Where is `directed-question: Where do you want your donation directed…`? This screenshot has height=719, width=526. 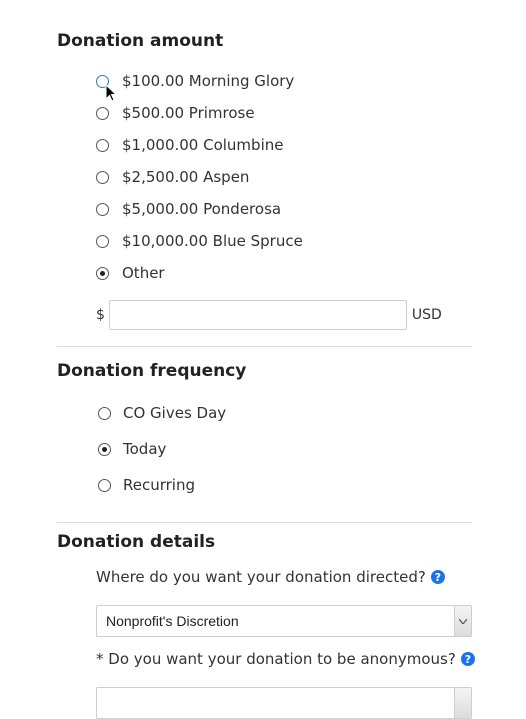
directed-question: Where do you want your donation directed… is located at coordinates (270, 577).